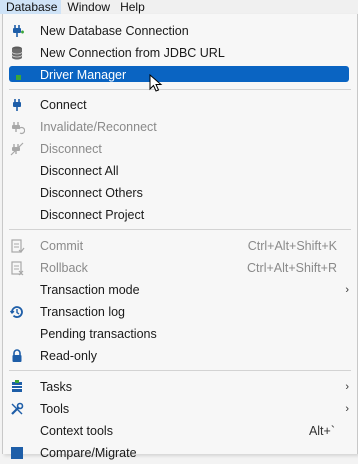 This screenshot has height=464, width=358. Describe the element at coordinates (180, 312) in the screenshot. I see `menu-item-transaction-log: Transaction log` at that location.